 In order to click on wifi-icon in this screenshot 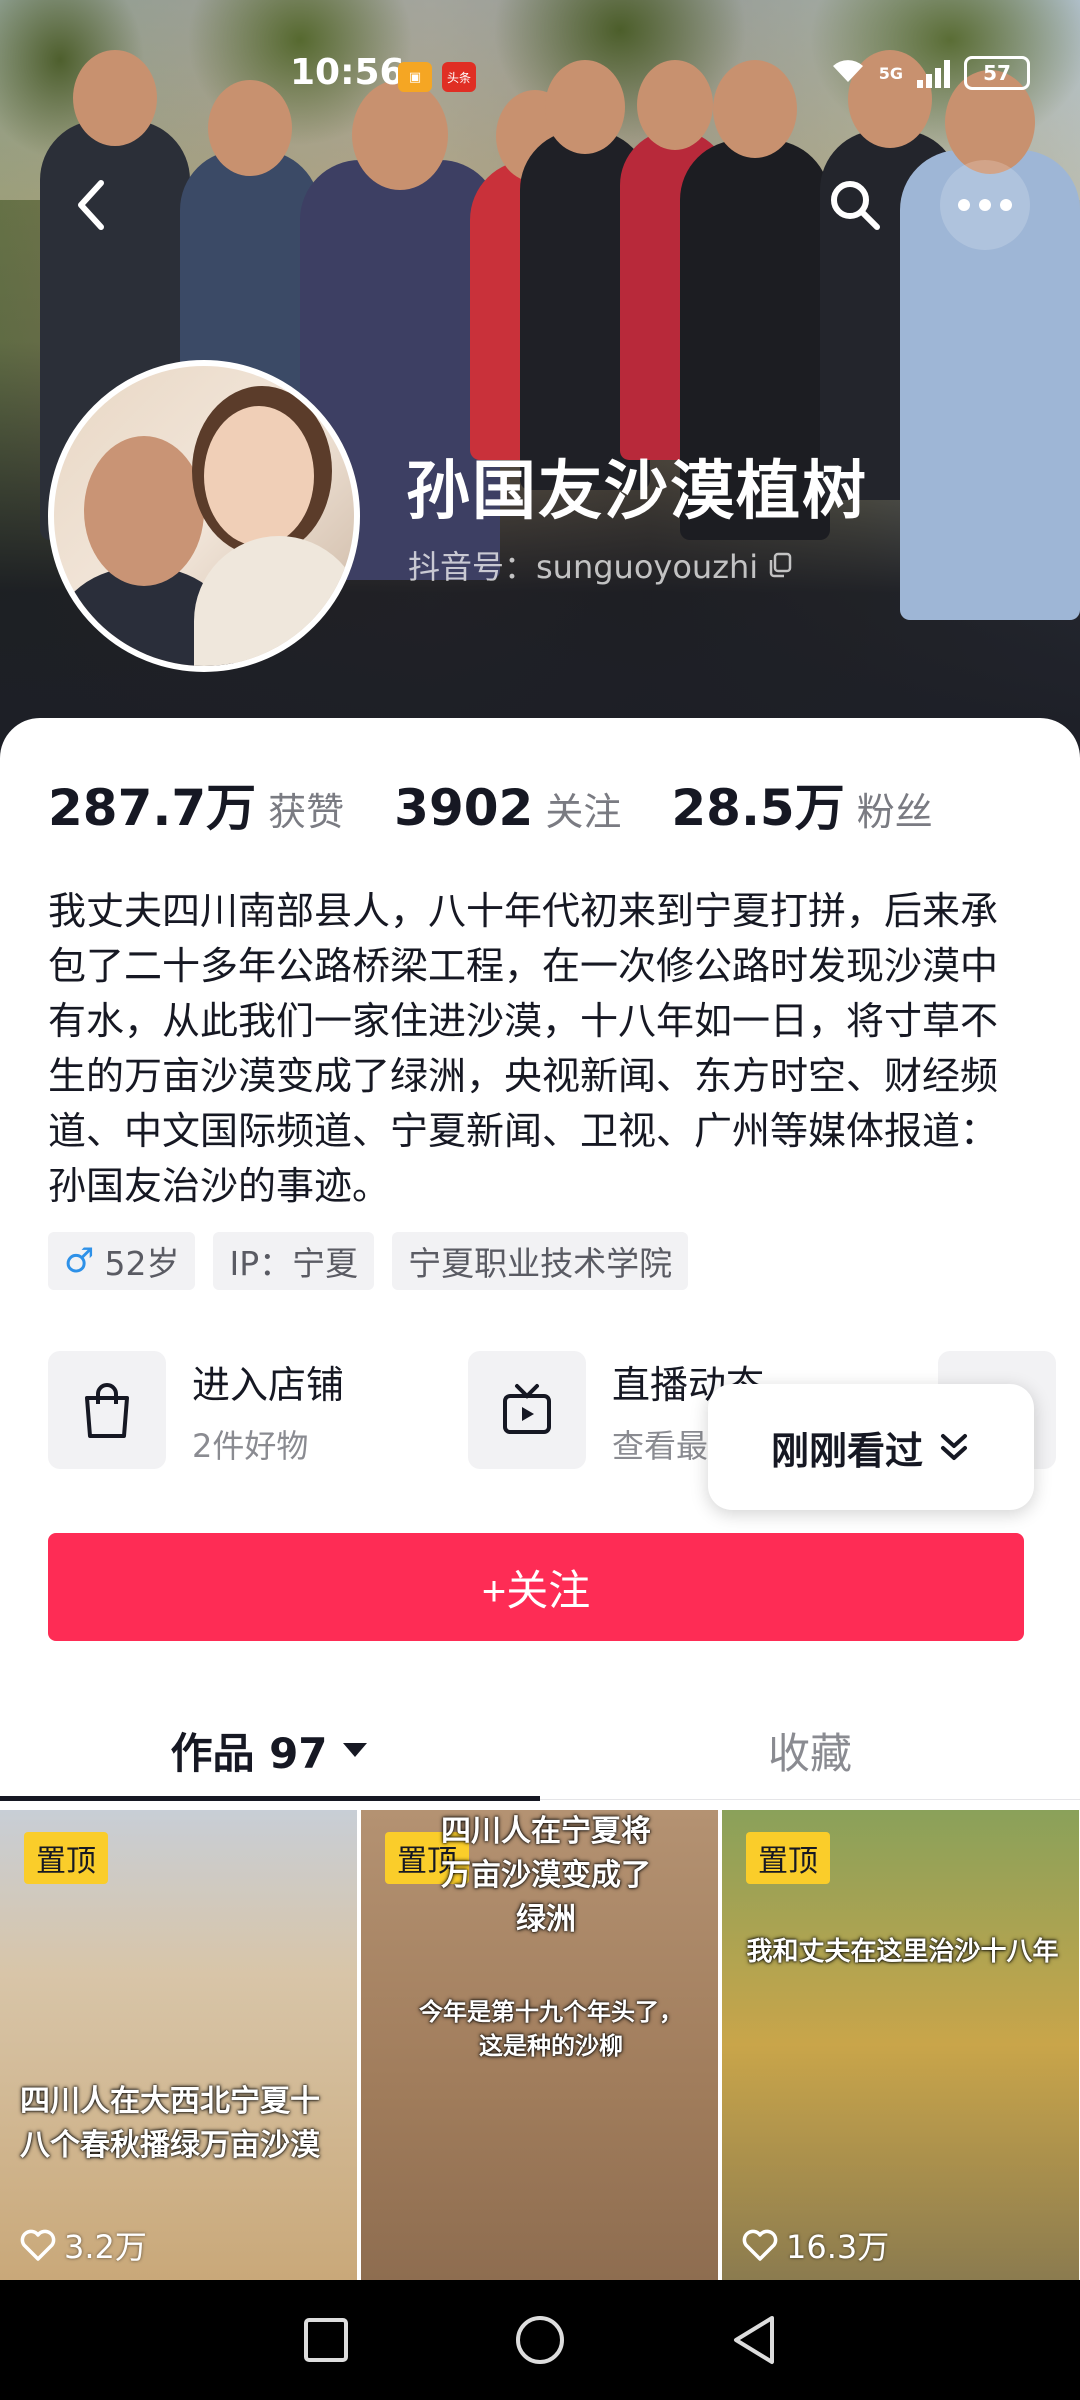, I will do `click(848, 73)`.